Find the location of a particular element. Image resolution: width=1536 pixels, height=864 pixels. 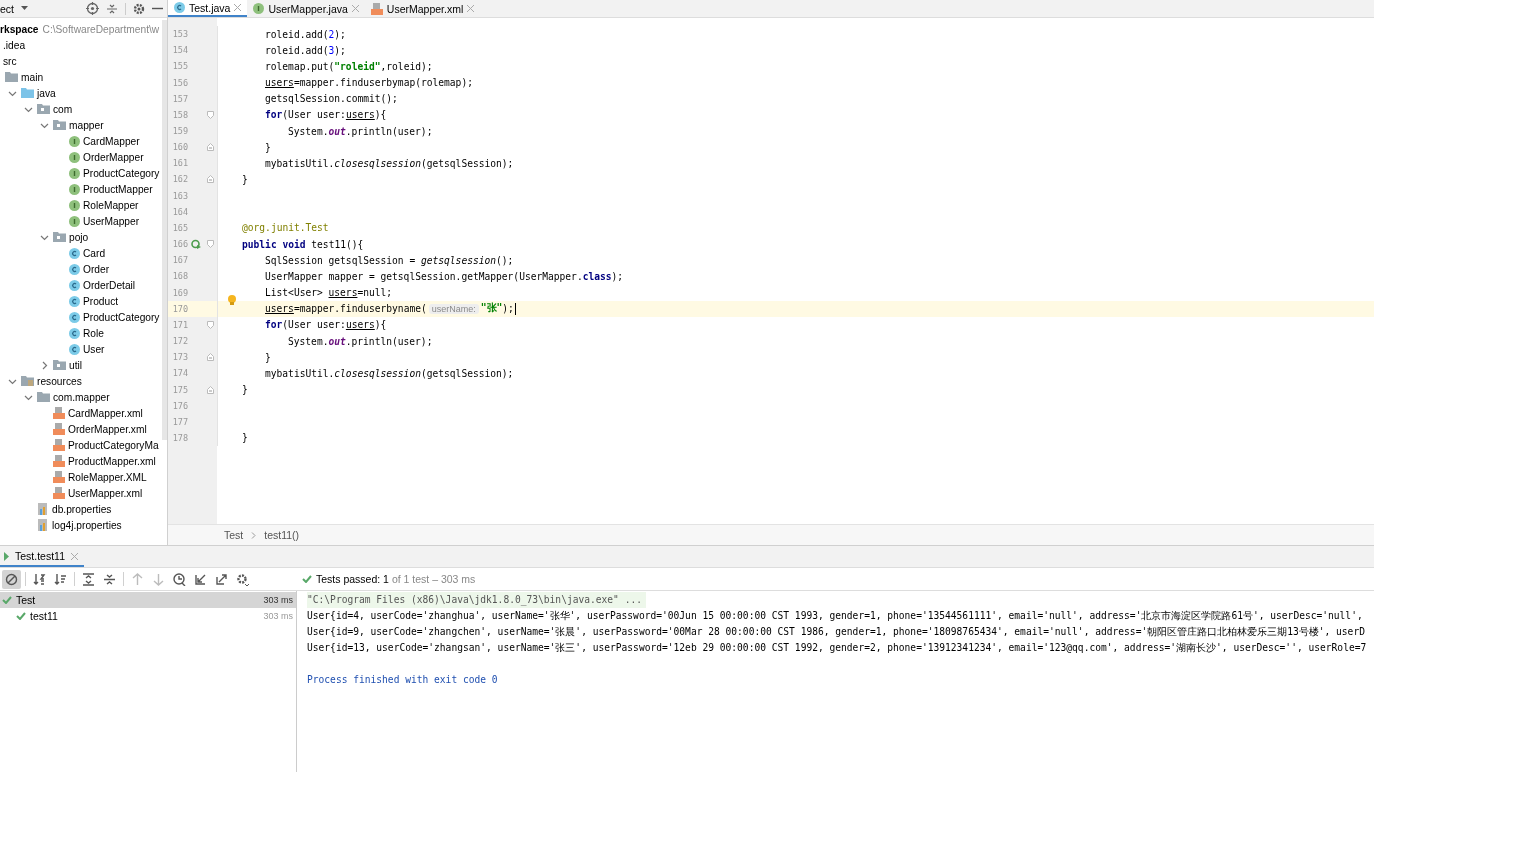

code-text: getsqlSession.commit(); is located at coordinates (331, 99).